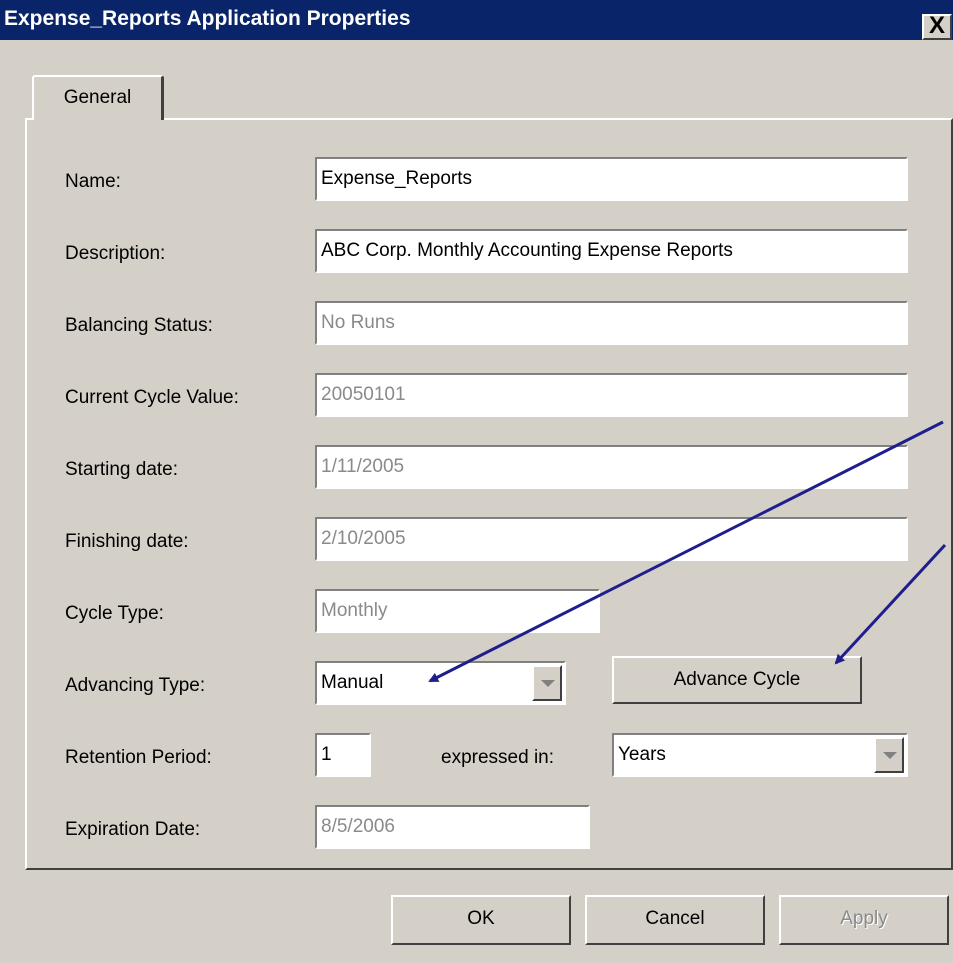 The width and height of the screenshot is (953, 963). What do you see at coordinates (152, 397) in the screenshot?
I see `current-cycle-value-label: Current Cycle Value:` at bounding box center [152, 397].